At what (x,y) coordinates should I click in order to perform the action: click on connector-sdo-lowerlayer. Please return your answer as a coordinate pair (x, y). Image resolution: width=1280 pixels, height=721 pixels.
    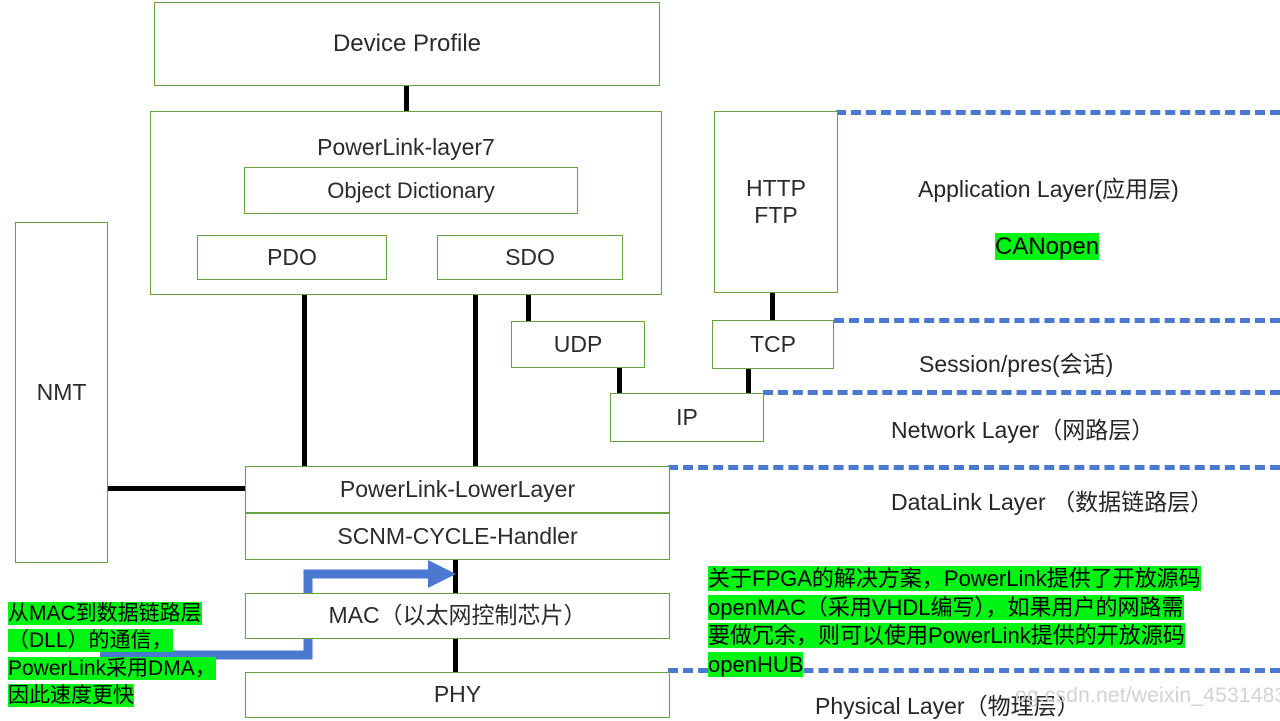
    Looking at the image, I should click on (475, 373).